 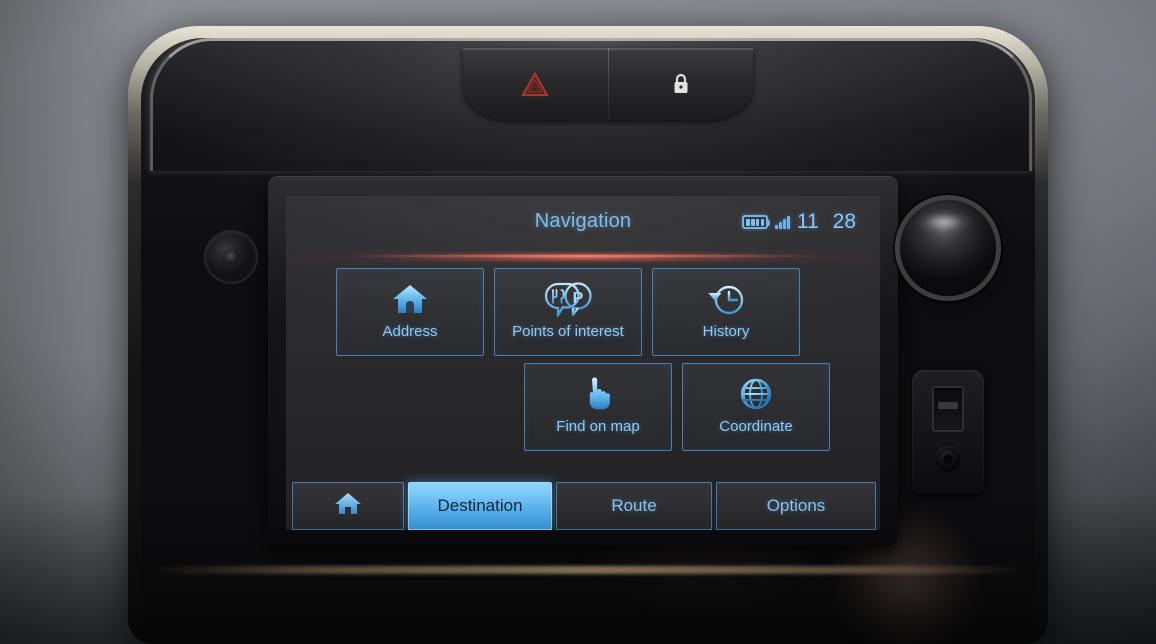 What do you see at coordinates (726, 331) in the screenshot?
I see `tile-label: History` at bounding box center [726, 331].